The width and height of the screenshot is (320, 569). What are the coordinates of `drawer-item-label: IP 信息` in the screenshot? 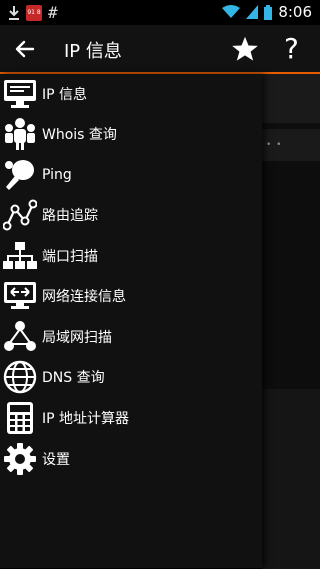 It's located at (65, 95).